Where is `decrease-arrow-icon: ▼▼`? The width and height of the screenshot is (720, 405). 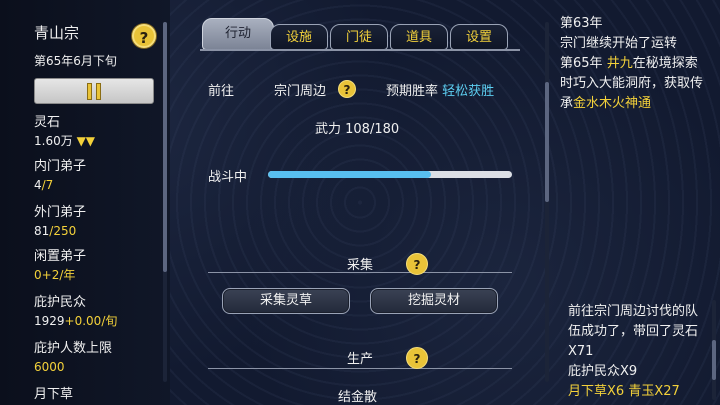
decrease-arrow-icon: ▼▼ is located at coordinates (86, 141).